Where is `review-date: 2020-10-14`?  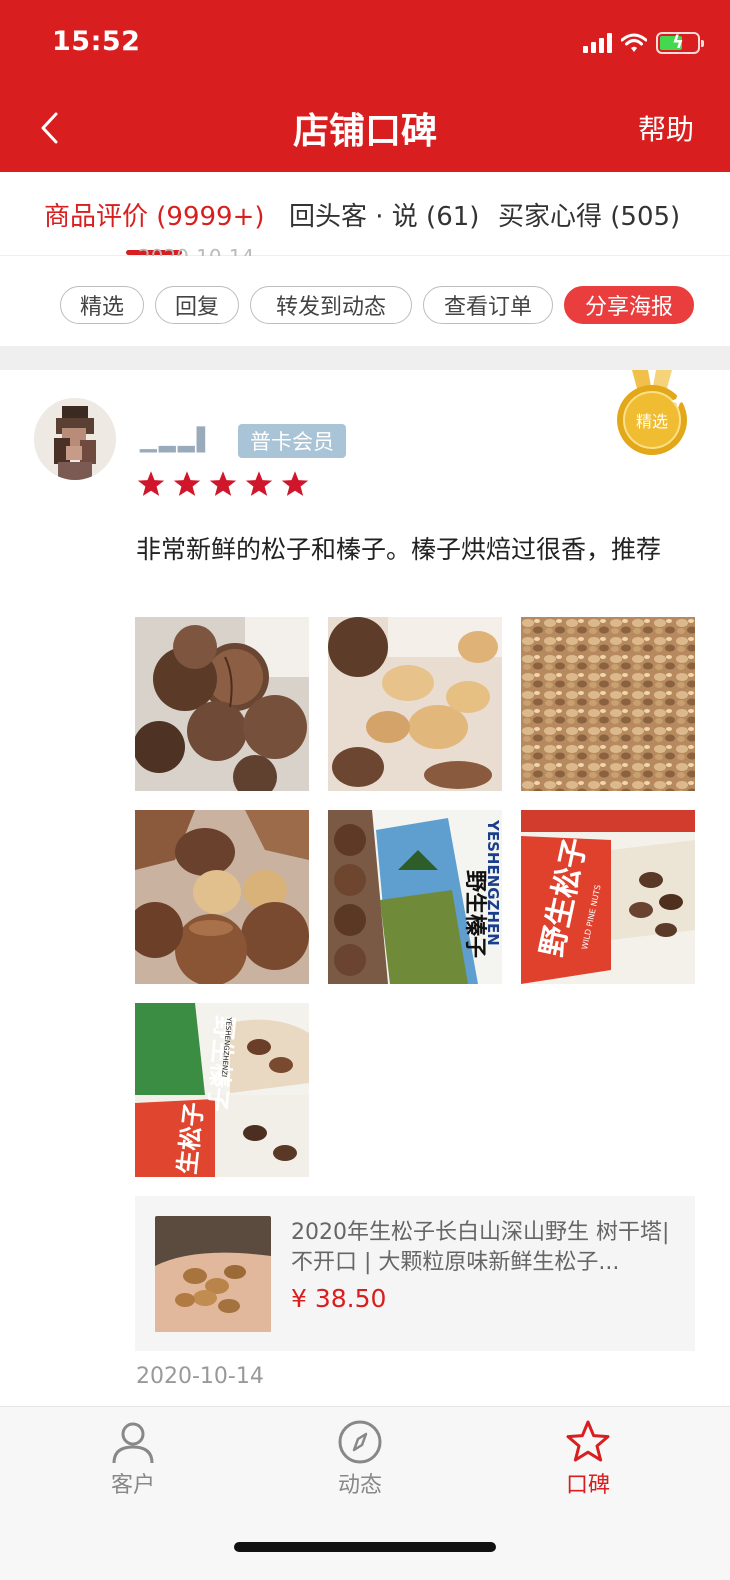
review-date: 2020-10-14 is located at coordinates (200, 1376).